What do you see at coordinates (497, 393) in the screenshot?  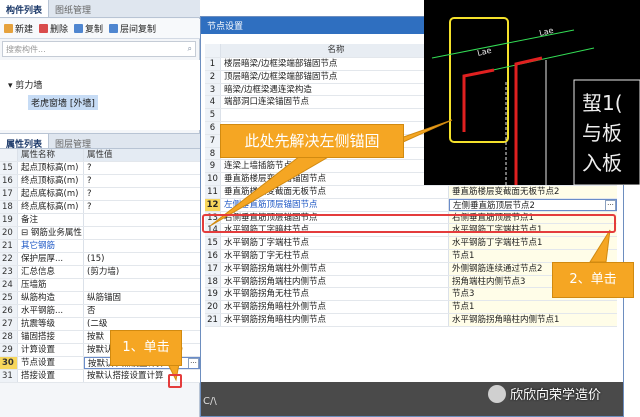 I see `wechat-icon` at bounding box center [497, 393].